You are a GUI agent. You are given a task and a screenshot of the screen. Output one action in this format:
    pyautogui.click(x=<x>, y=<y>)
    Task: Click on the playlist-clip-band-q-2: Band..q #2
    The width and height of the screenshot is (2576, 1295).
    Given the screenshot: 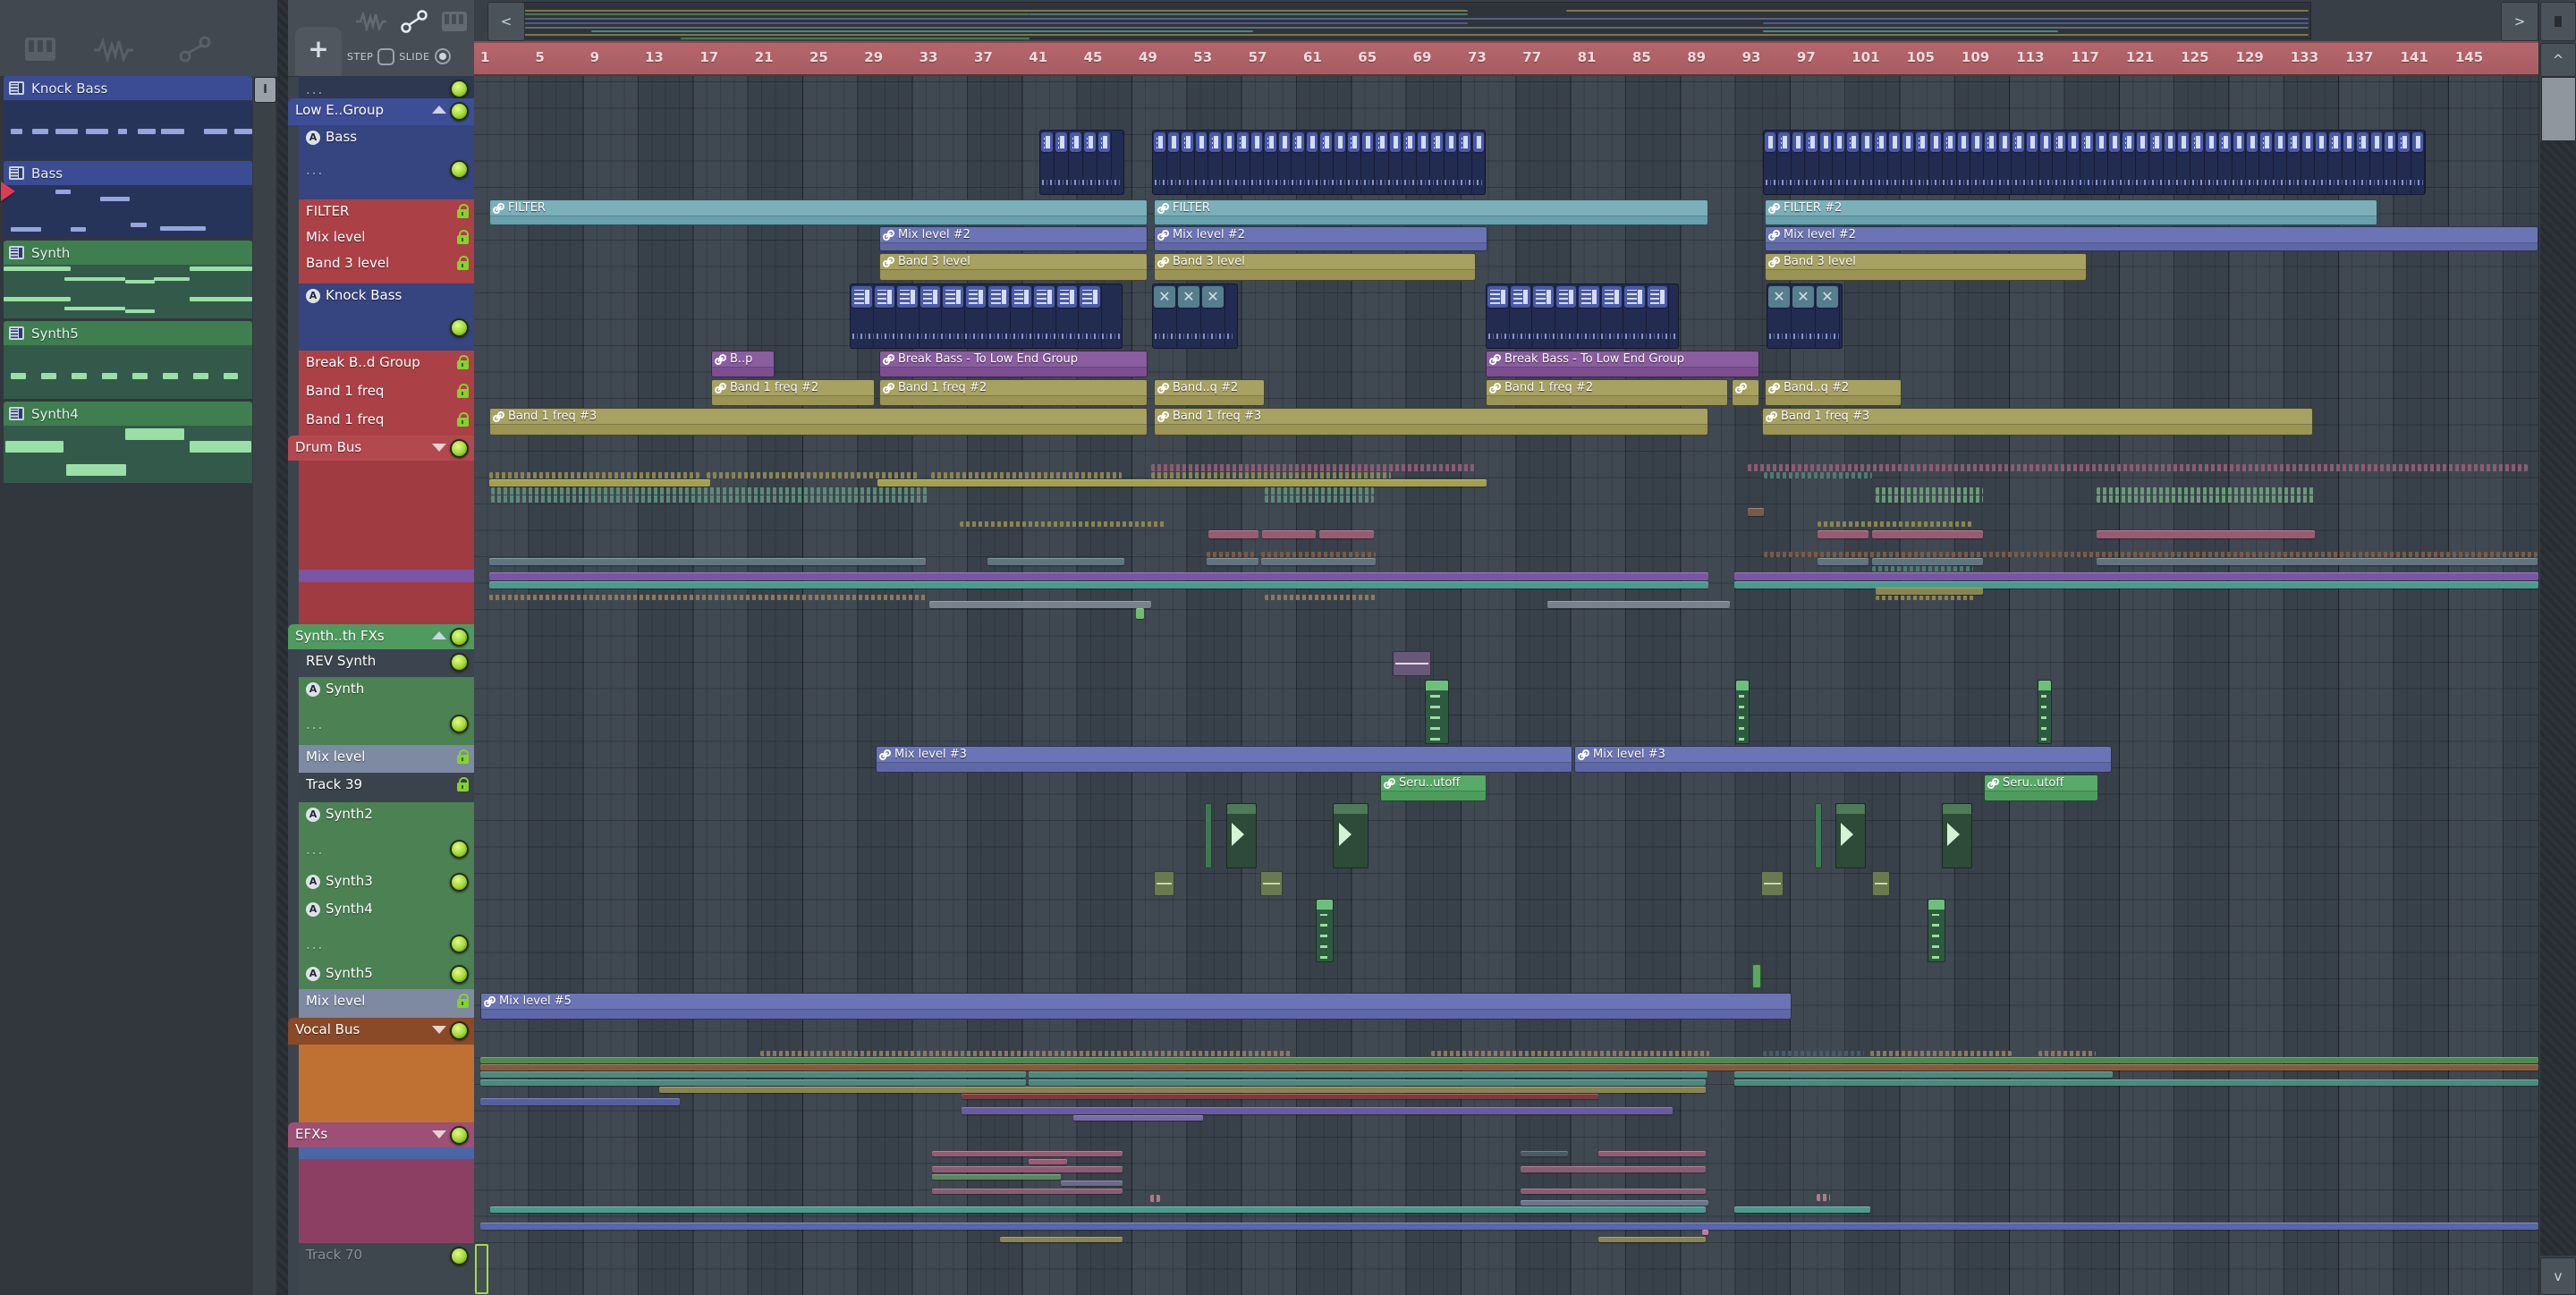 What is the action you would take?
    pyautogui.click(x=1209, y=393)
    